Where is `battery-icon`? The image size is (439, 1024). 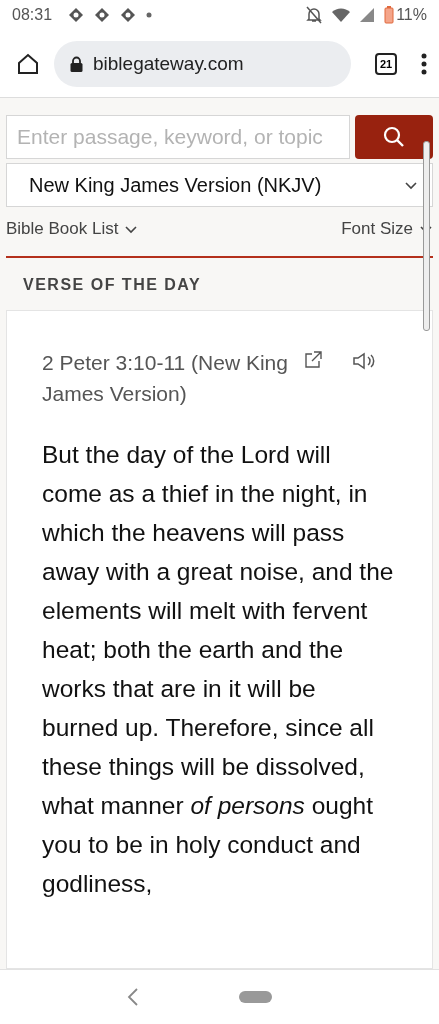 battery-icon is located at coordinates (389, 15).